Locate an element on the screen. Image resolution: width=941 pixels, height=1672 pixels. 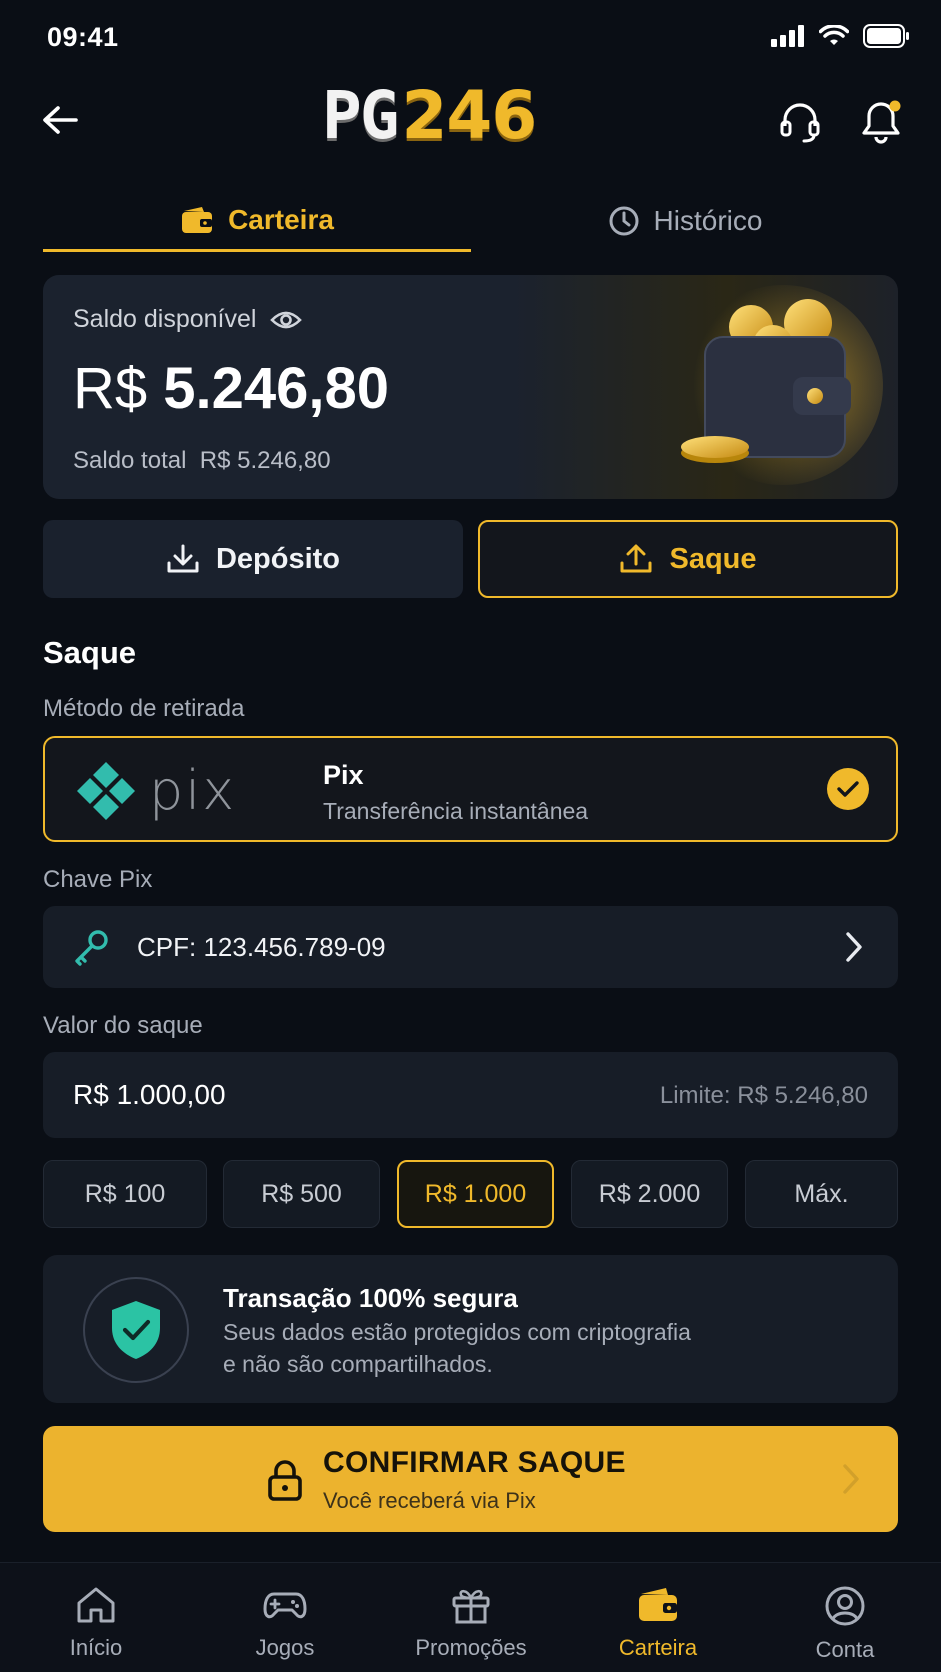
pix-diamond-icon is located at coordinates (106, 791).